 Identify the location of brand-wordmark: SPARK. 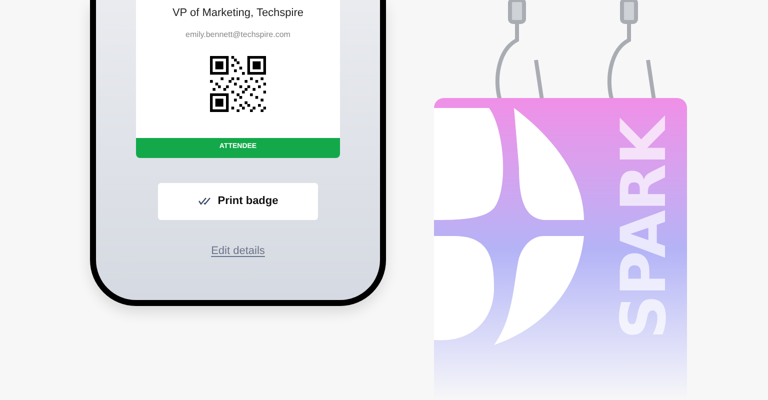
(644, 229).